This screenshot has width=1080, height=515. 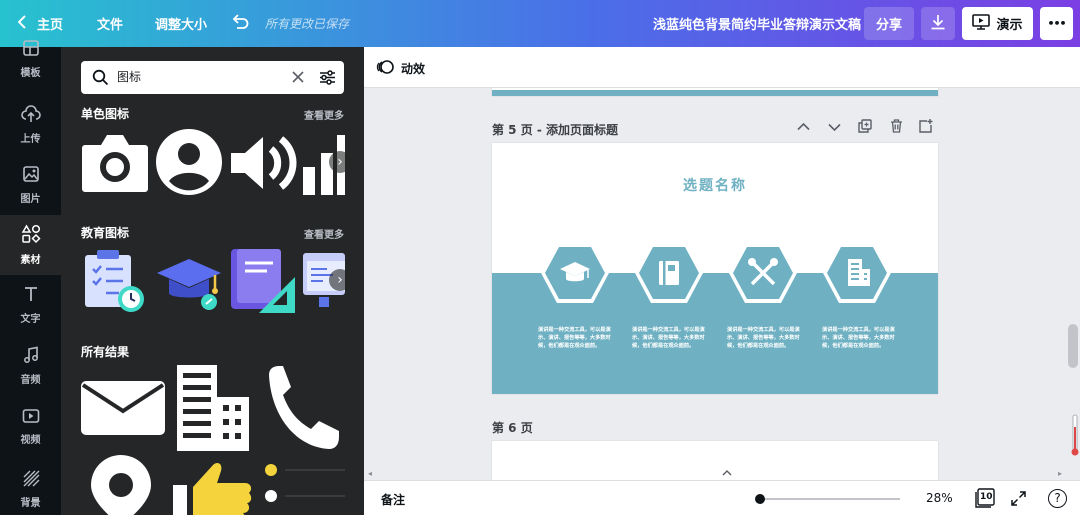 What do you see at coordinates (727, 473) in the screenshot?
I see `scroll-up-chevron-icon` at bounding box center [727, 473].